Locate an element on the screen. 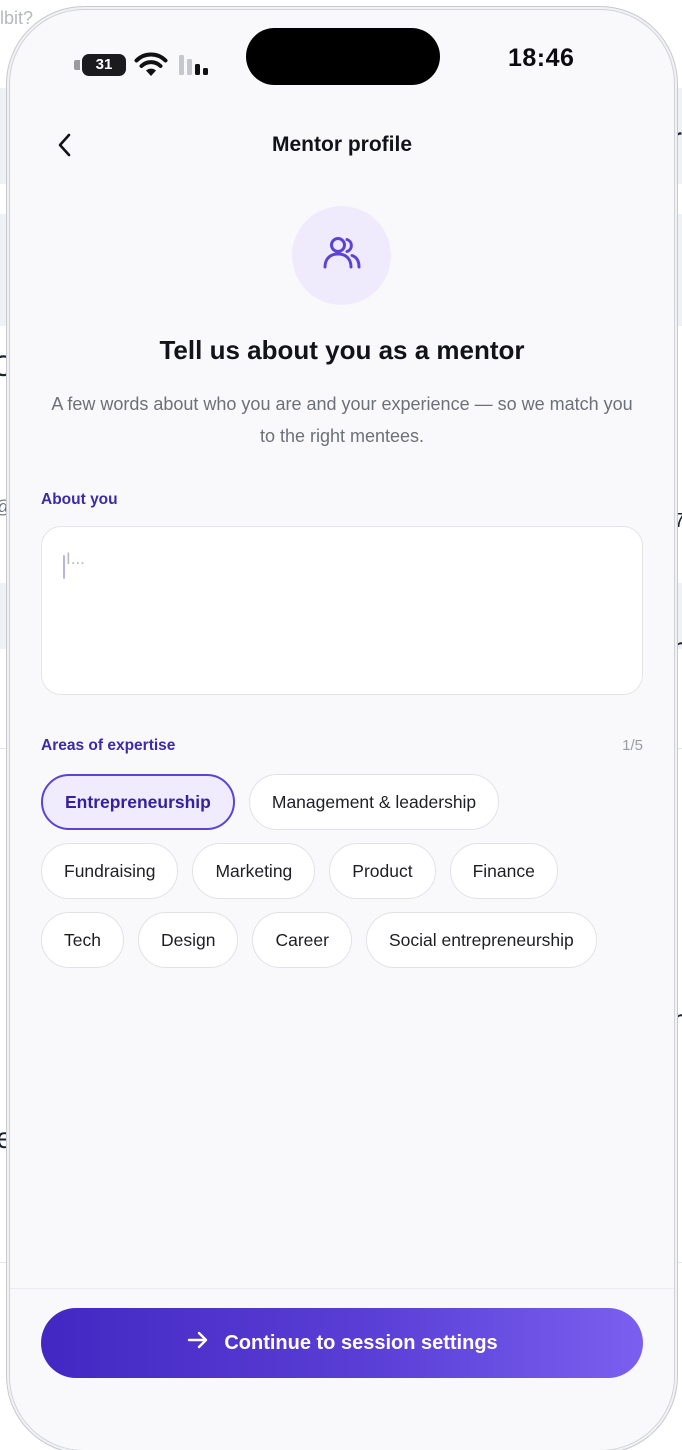  status-time: 18:46 is located at coordinates (541, 58).